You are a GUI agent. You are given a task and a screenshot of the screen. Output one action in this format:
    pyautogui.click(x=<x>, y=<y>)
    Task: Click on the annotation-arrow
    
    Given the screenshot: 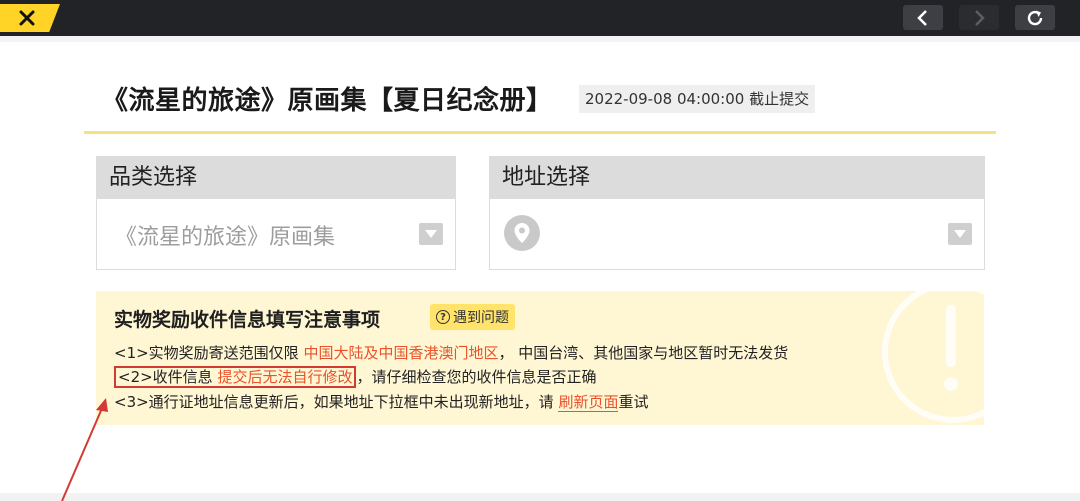 What is the action you would take?
    pyautogui.click(x=84, y=449)
    